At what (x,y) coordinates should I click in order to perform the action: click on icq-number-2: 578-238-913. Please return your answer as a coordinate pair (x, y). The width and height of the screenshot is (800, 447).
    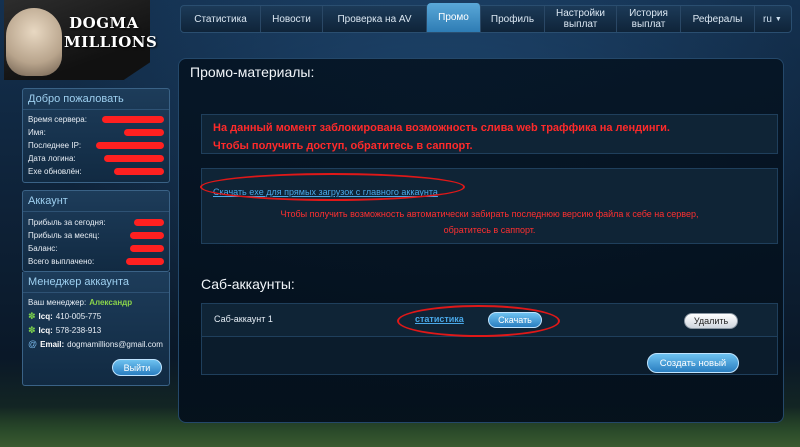
    Looking at the image, I should click on (78, 330).